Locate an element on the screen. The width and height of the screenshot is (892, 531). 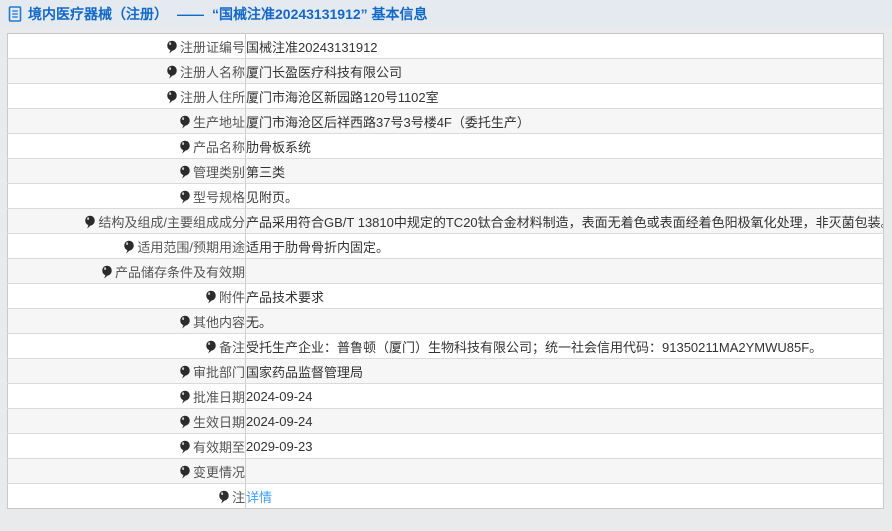
row-label-text: 批准日期 is located at coordinates (218, 397).